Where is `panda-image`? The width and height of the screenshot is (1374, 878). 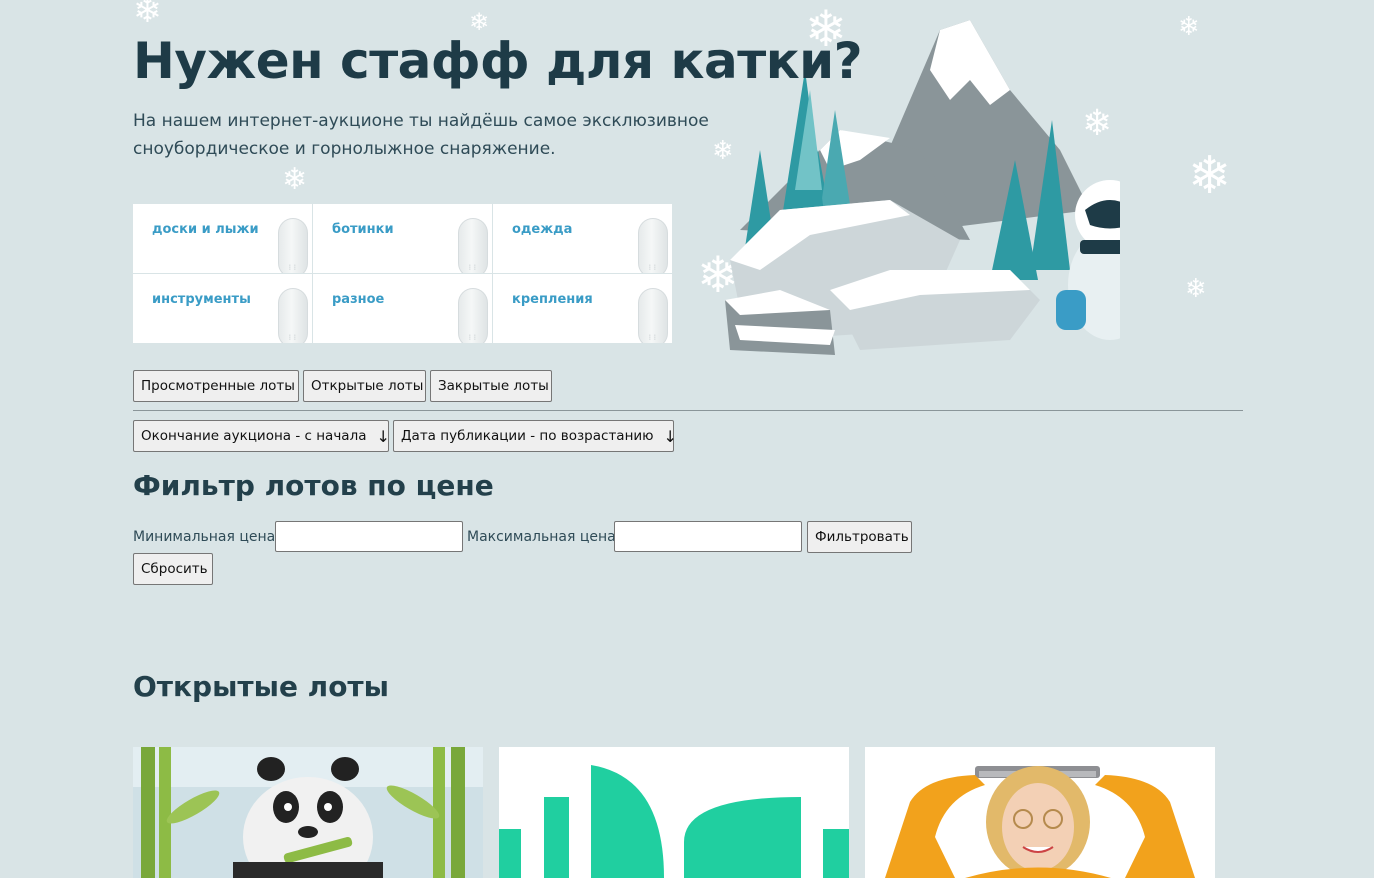 panda-image is located at coordinates (308, 812).